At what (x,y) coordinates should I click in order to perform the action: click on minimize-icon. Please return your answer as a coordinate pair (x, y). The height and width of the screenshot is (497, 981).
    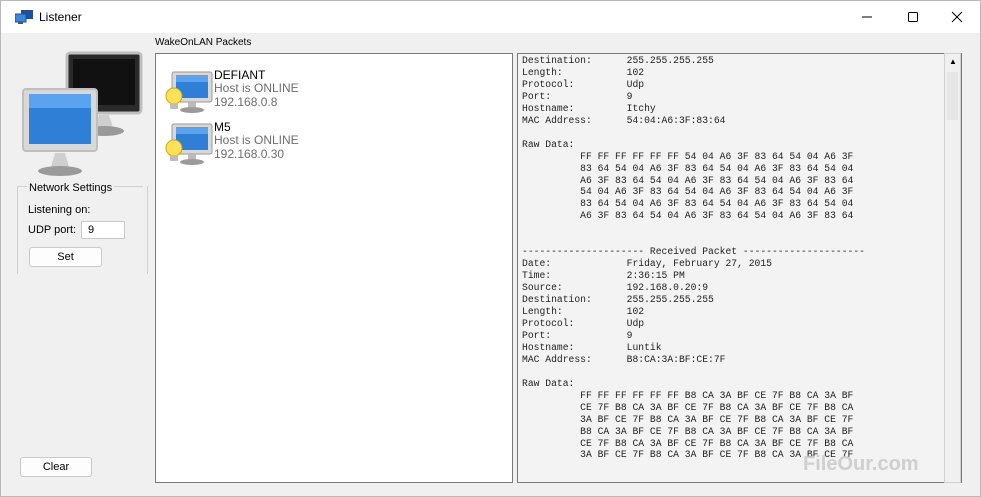
    Looking at the image, I should click on (867, 17).